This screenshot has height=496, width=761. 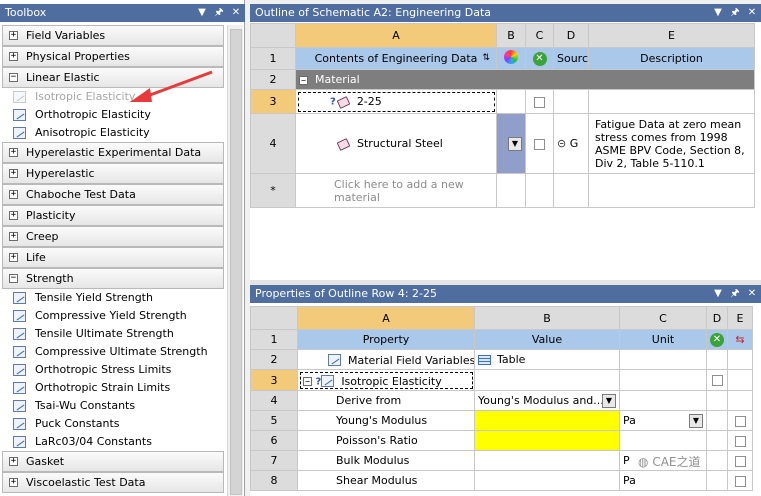 I want to click on category-creep: + Creep, so click(x=113, y=236).